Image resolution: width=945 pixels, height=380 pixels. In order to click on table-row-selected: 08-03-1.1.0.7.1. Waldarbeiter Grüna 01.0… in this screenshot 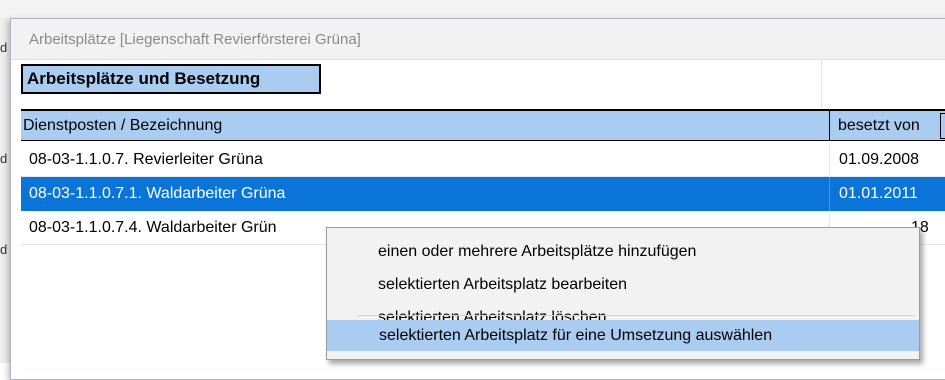, I will do `click(483, 194)`.